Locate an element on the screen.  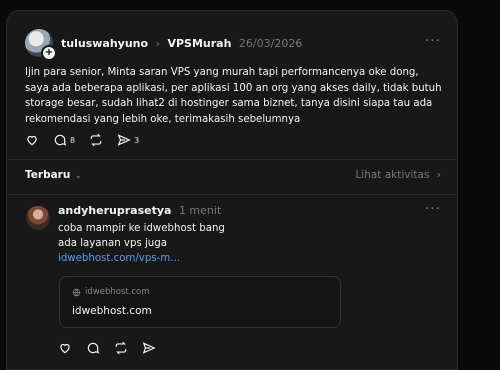
share-button: 3 is located at coordinates (128, 140).